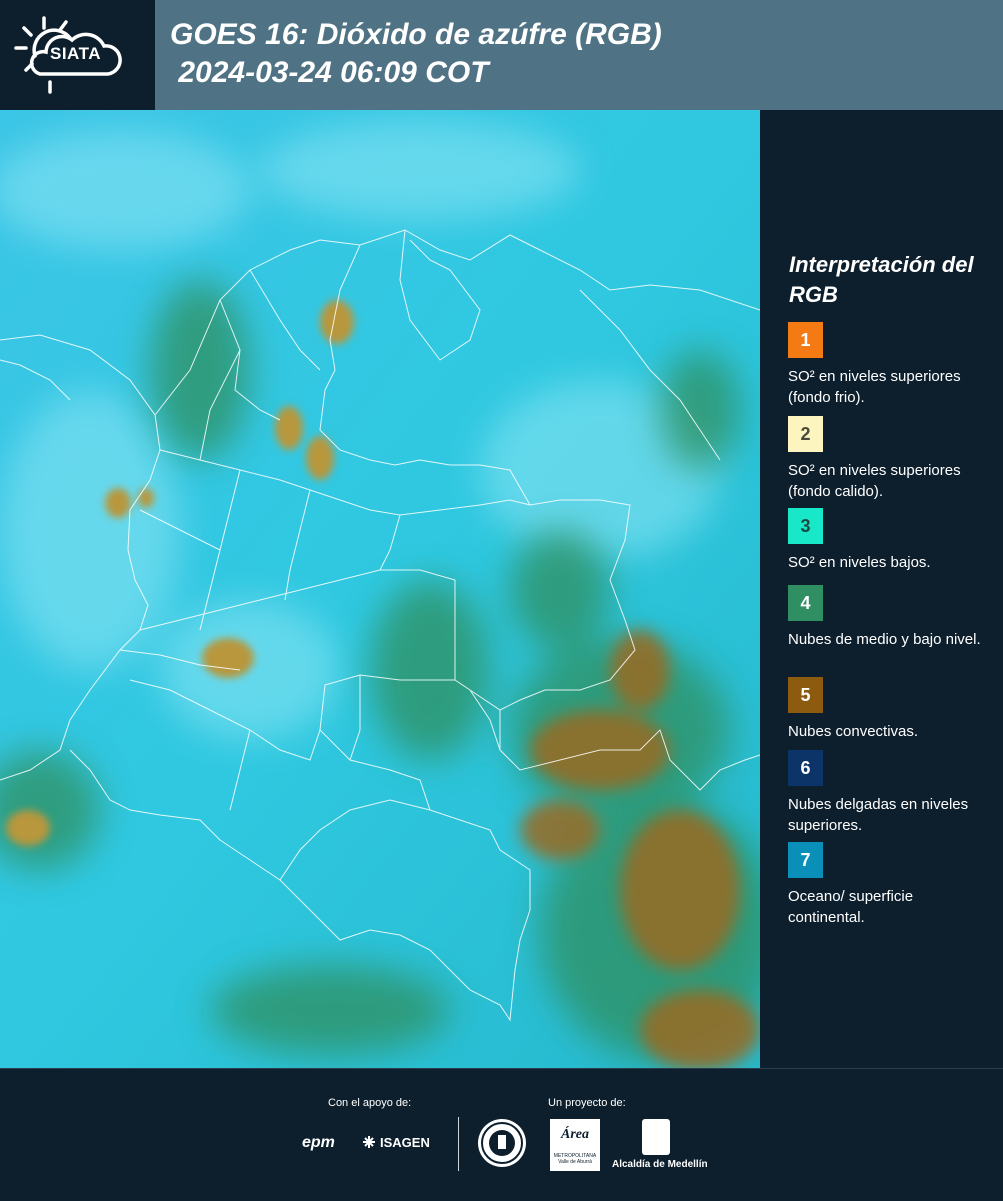  I want to click on legend-item-7: 7 Oceano/ superficie continental., so click(888, 885).